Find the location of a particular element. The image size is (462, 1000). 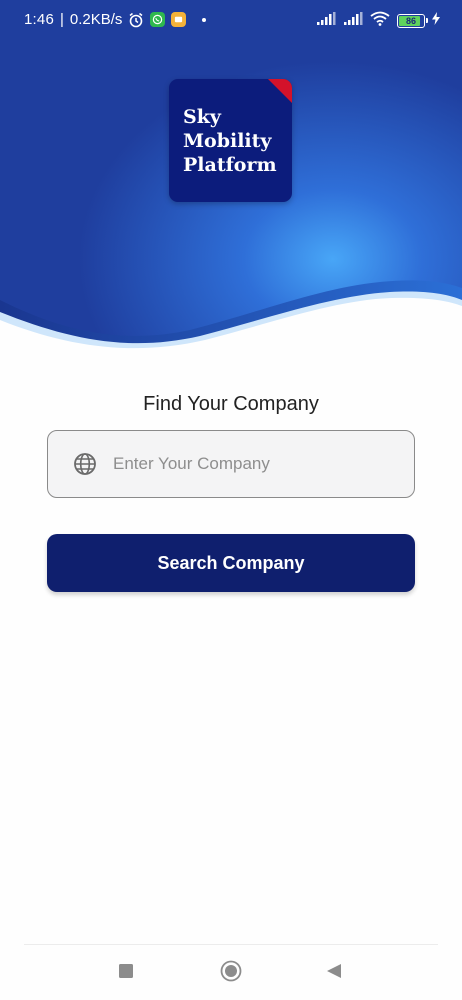

status-left: 1:46 | 0.2KB/s is located at coordinates (115, 19).